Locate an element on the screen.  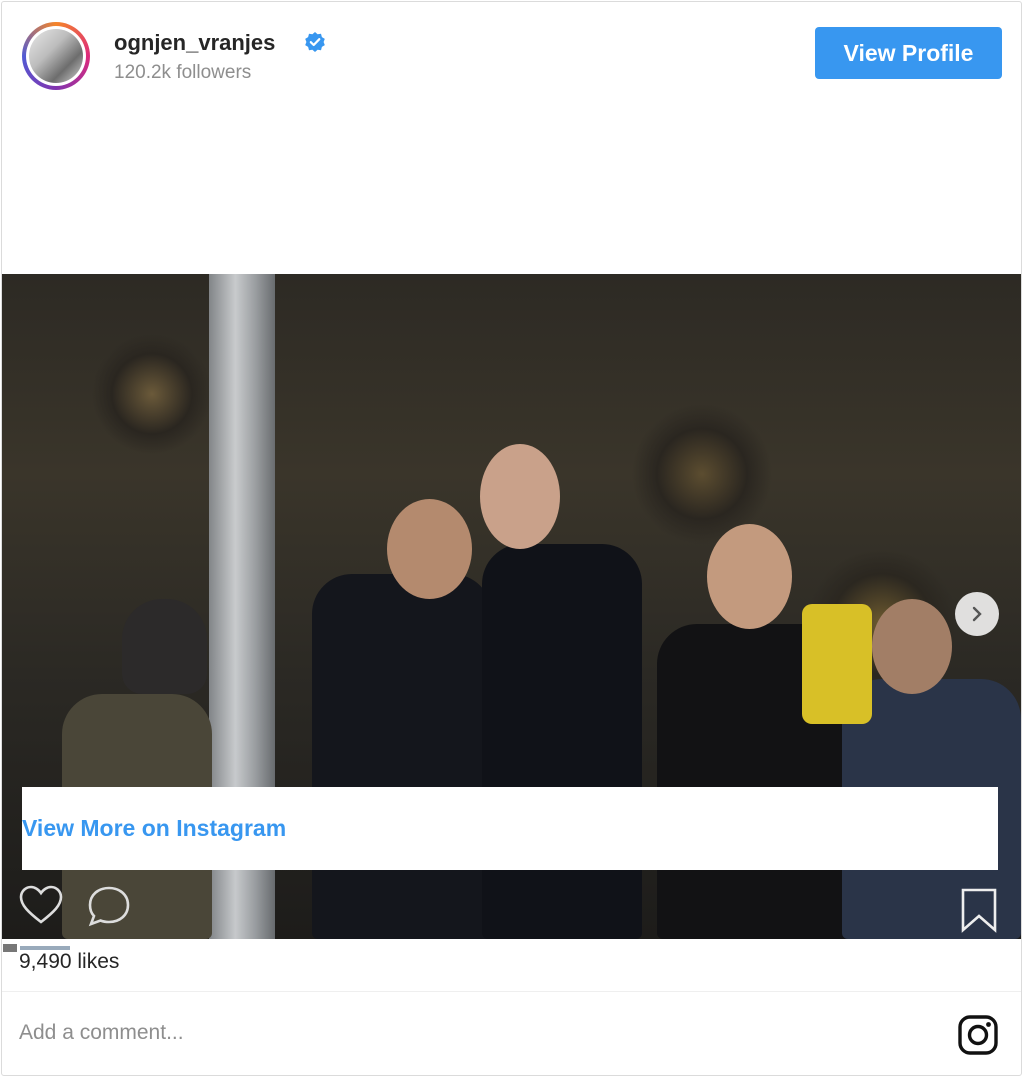
view-more-overlay: View More on Instagram is located at coordinates (510, 828).